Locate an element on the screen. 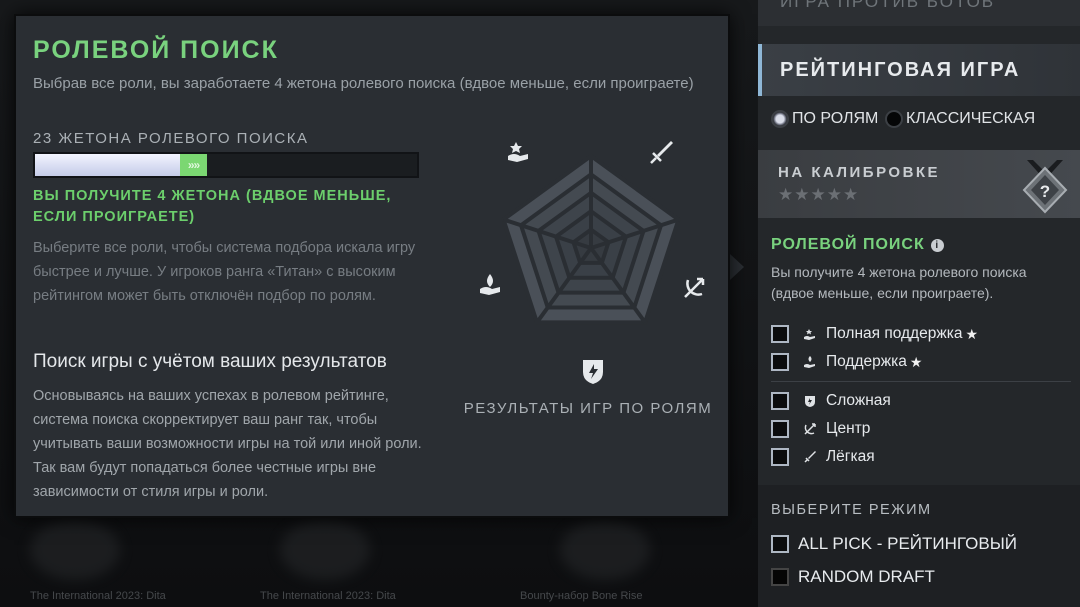 The width and height of the screenshot is (1080, 607). role-radar-chart is located at coordinates (592, 262).